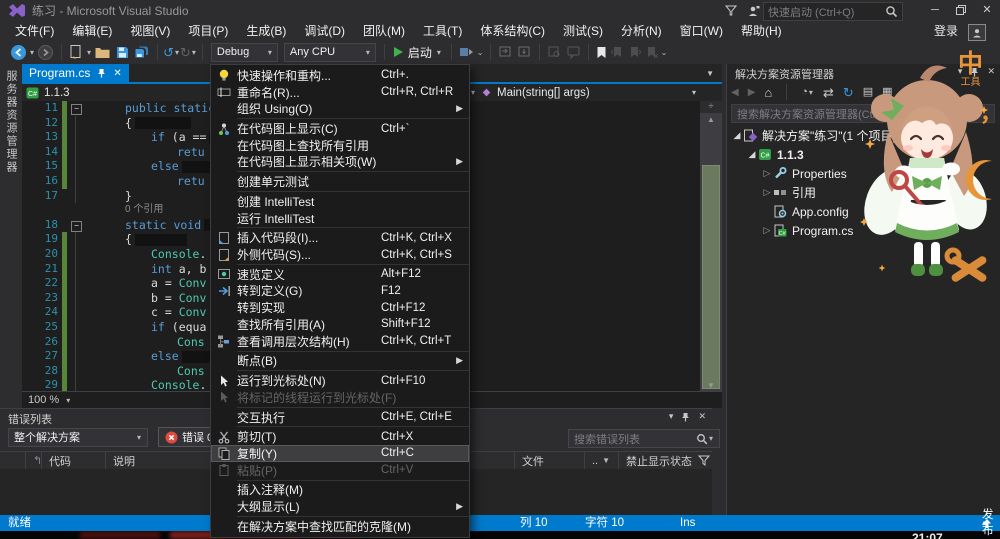 Image resolution: width=1000 pixels, height=539 pixels. Describe the element at coordinates (122, 52) in the screenshot. I see `save-button` at that location.